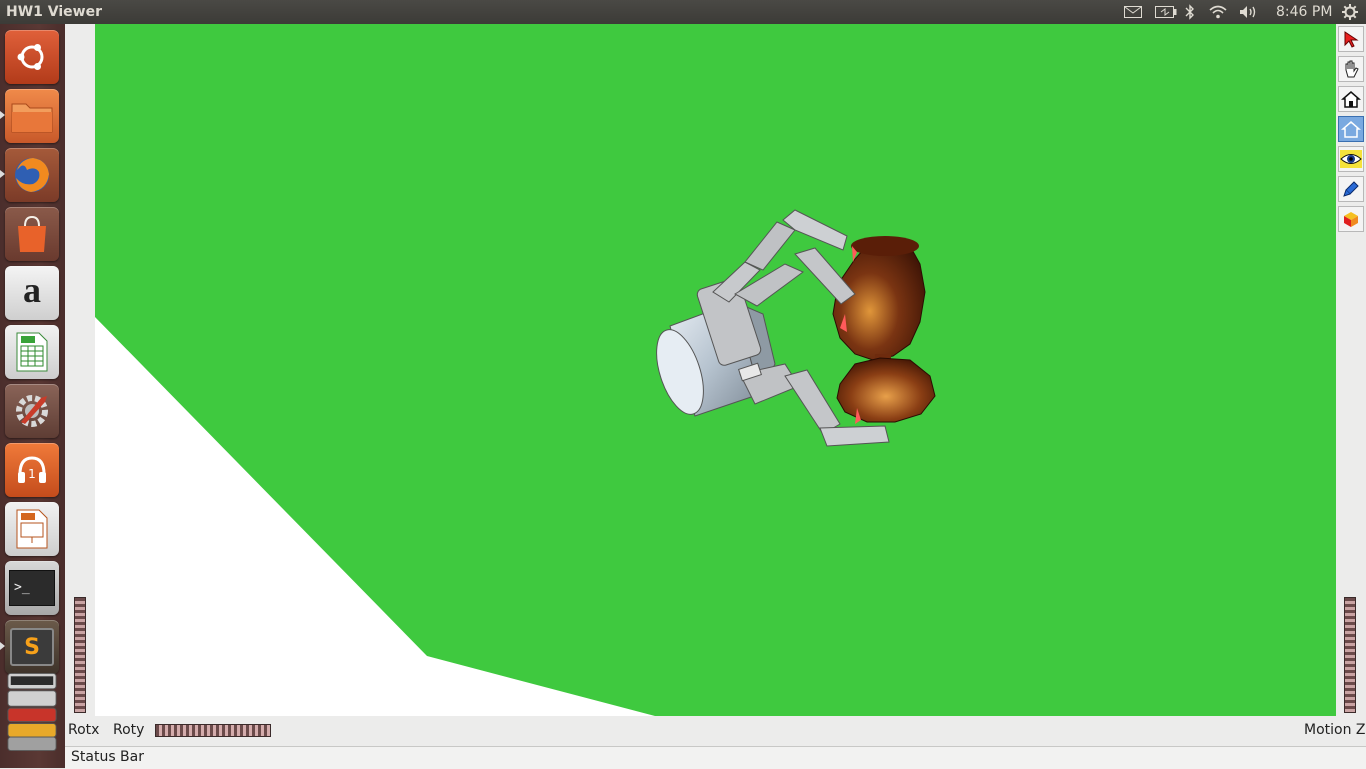  I want to click on power-gear-icon, so click(1350, 12).